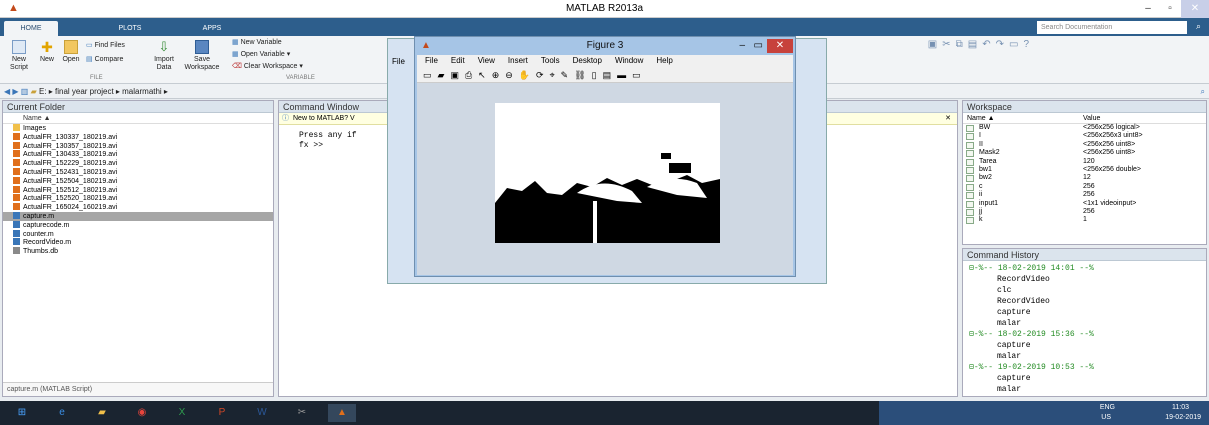 This screenshot has height=425, width=1209. Describe the element at coordinates (138, 190) in the screenshot. I see `file-item: ActualFR_152512_180219.avi` at that location.